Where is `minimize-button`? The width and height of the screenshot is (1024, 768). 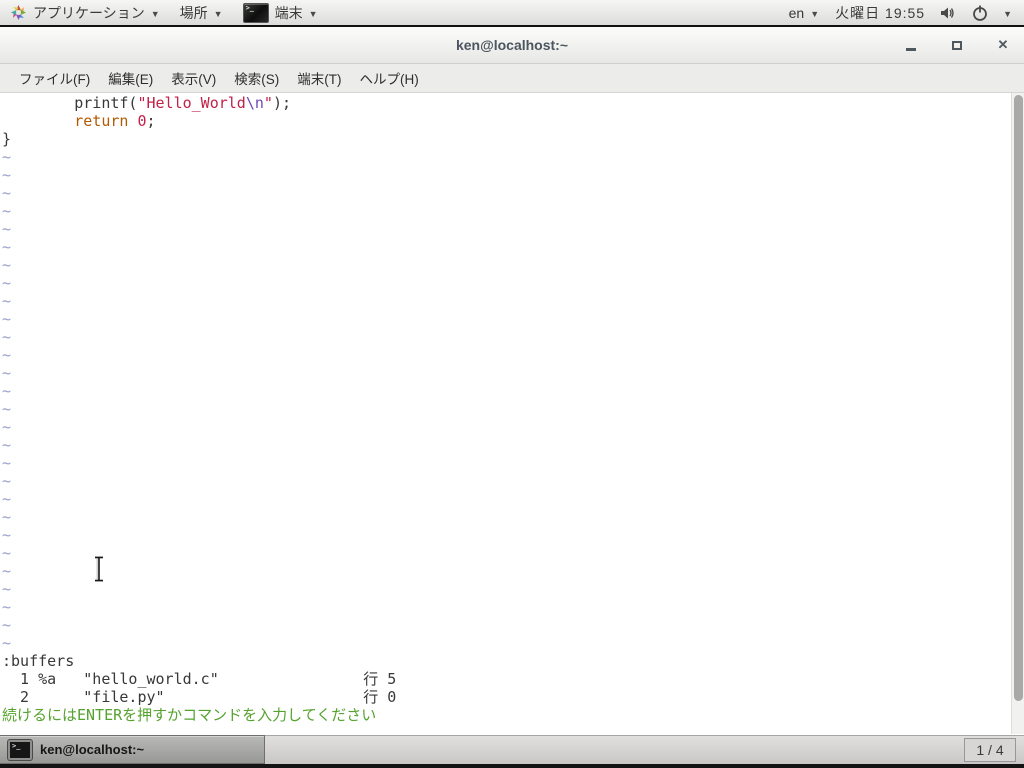
minimize-button is located at coordinates (911, 45).